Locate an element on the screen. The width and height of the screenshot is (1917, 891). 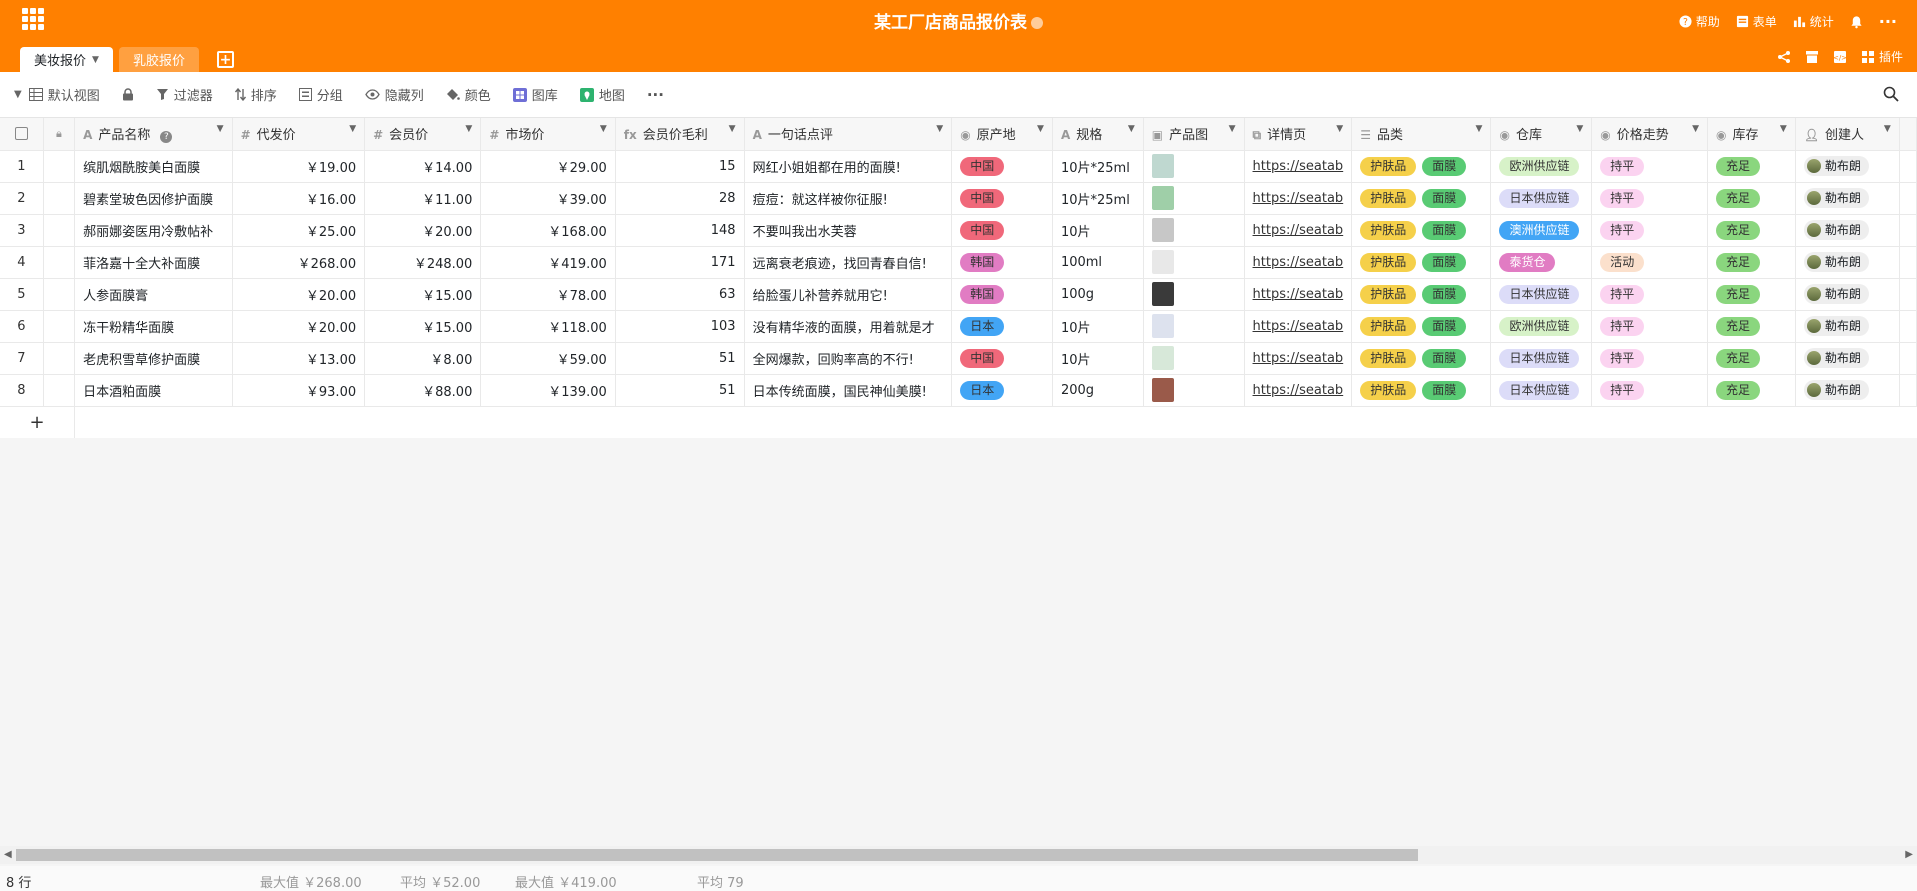
market-price-cell: ￥78.00 is located at coordinates (548, 294).